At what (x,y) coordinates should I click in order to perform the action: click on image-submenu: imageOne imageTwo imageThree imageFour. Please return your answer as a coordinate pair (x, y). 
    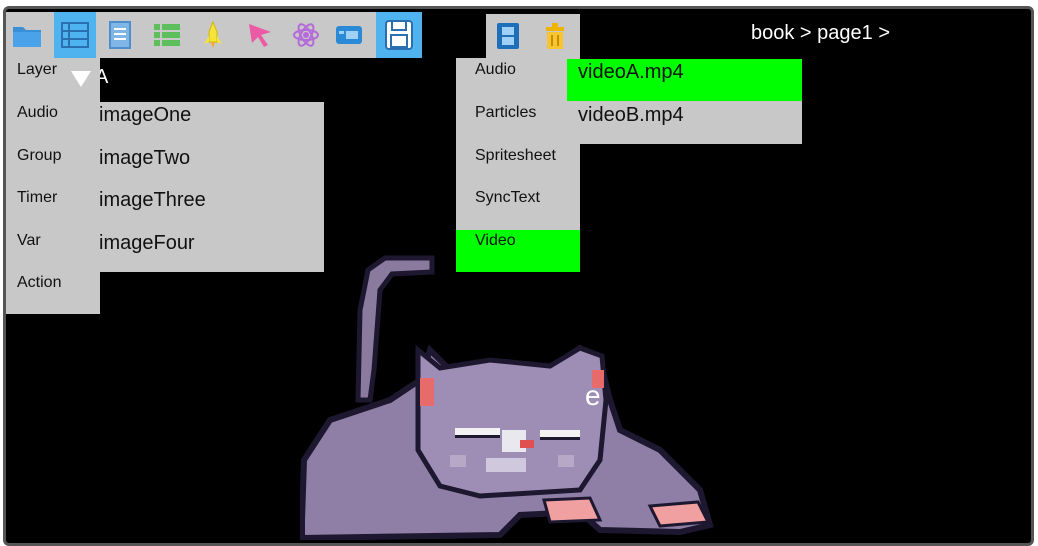
    Looking at the image, I should click on (206, 187).